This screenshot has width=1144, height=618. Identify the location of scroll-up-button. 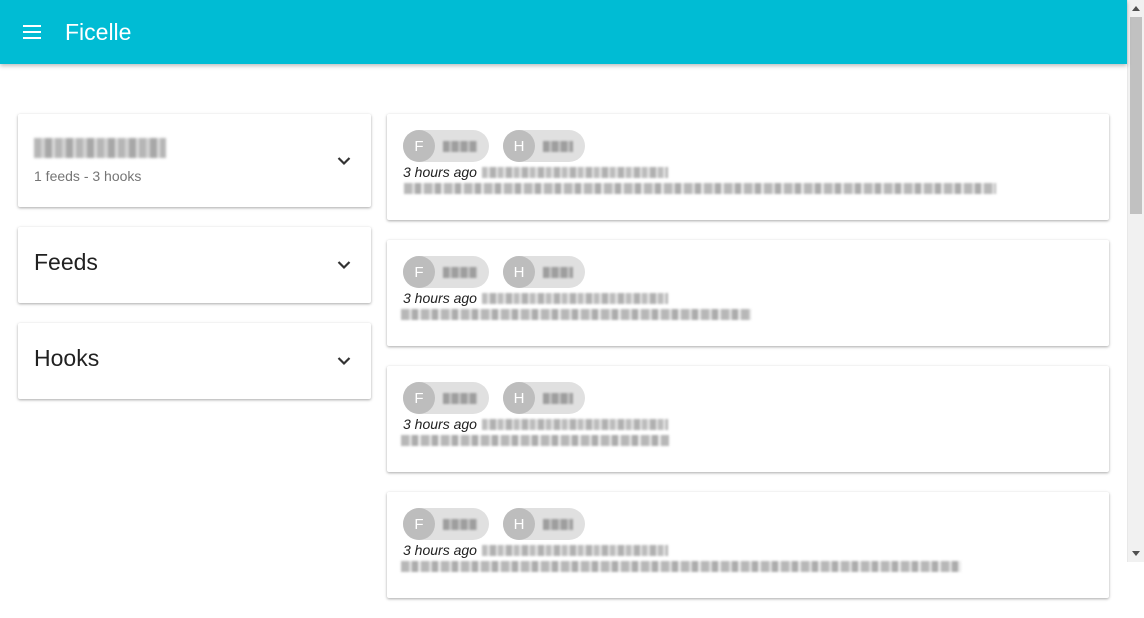
(1136, 8).